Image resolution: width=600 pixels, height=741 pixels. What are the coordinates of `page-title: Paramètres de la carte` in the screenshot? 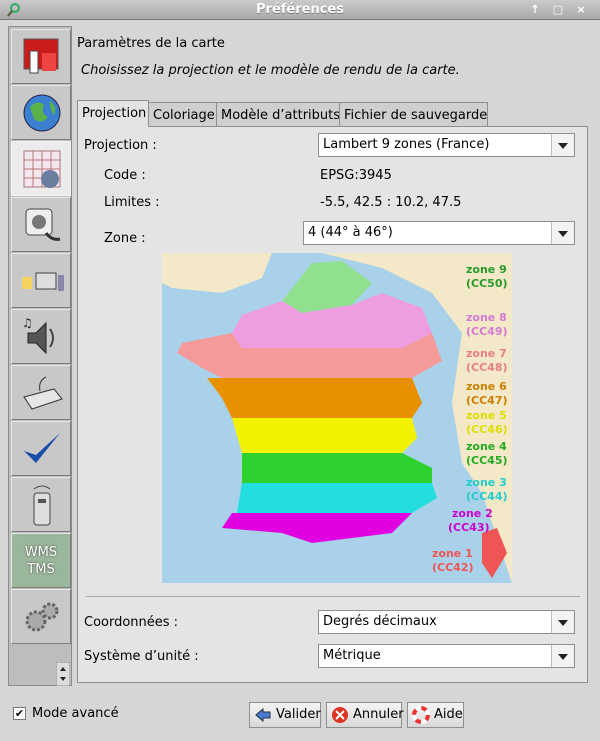 It's located at (151, 43).